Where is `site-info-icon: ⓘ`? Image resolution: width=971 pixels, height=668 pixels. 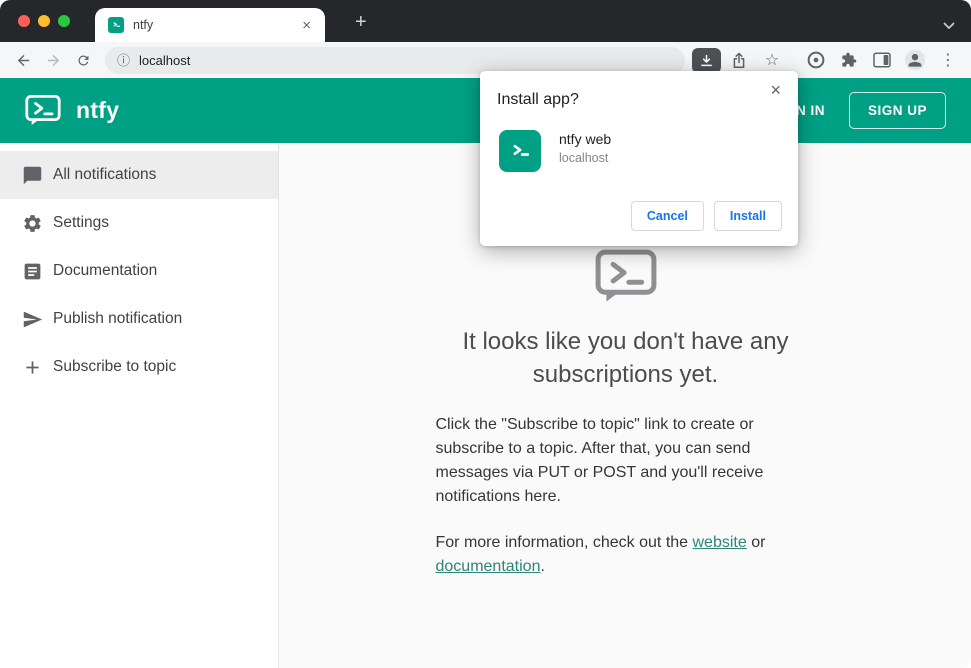 site-info-icon: ⓘ is located at coordinates (123, 60).